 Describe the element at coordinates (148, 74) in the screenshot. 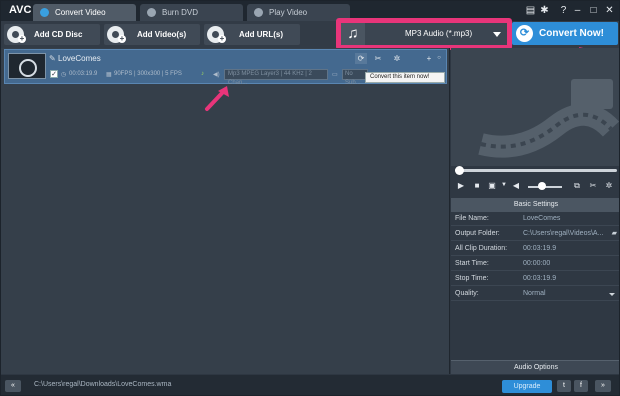

I see `item-video-info: 90FPS | 300x300 | 5 FPS` at that location.